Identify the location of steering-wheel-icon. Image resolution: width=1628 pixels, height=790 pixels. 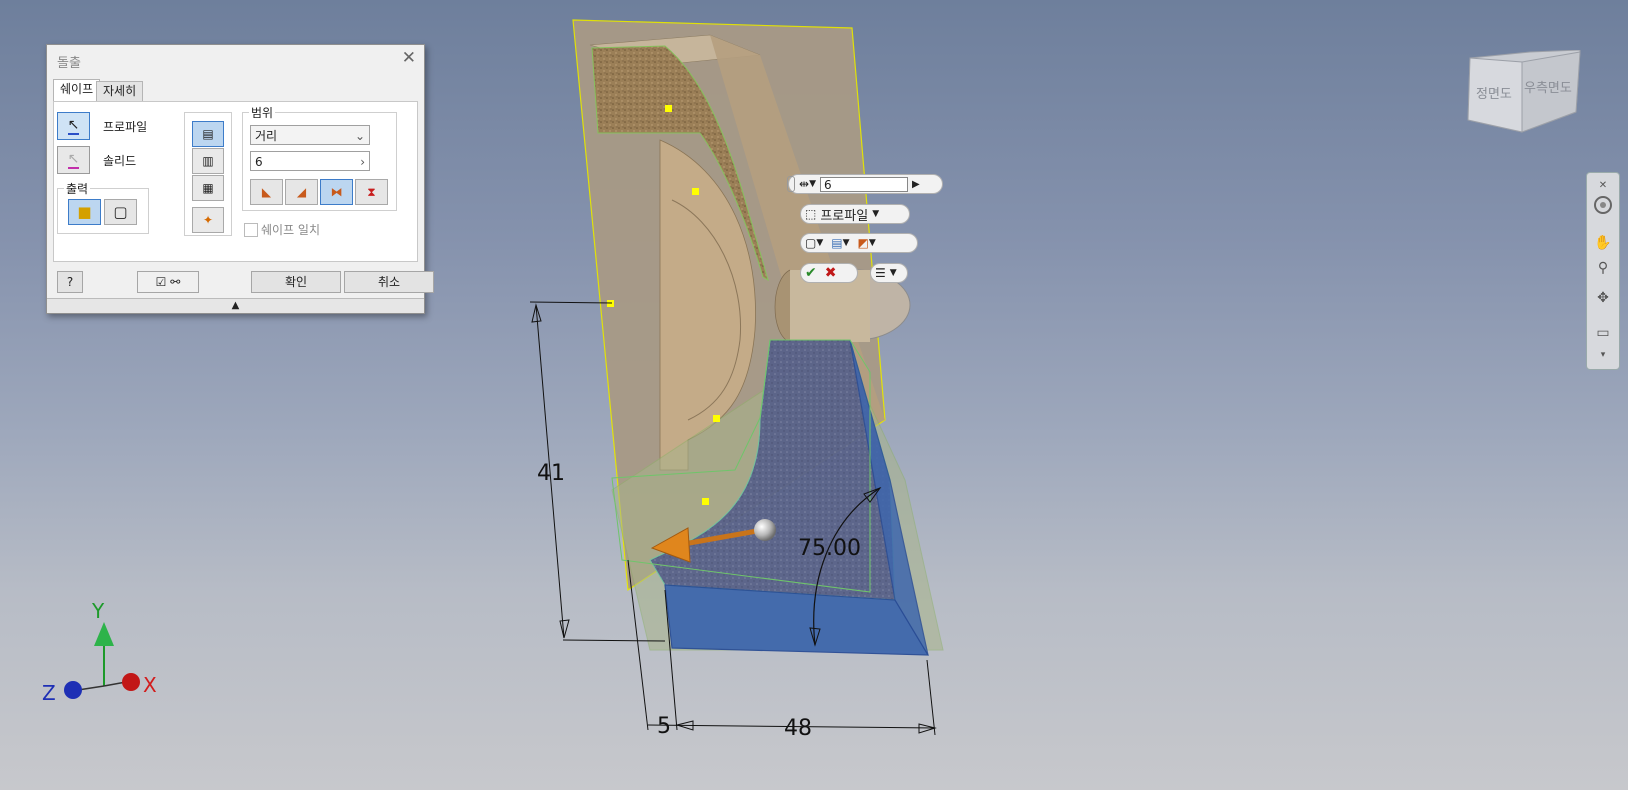
(1603, 205).